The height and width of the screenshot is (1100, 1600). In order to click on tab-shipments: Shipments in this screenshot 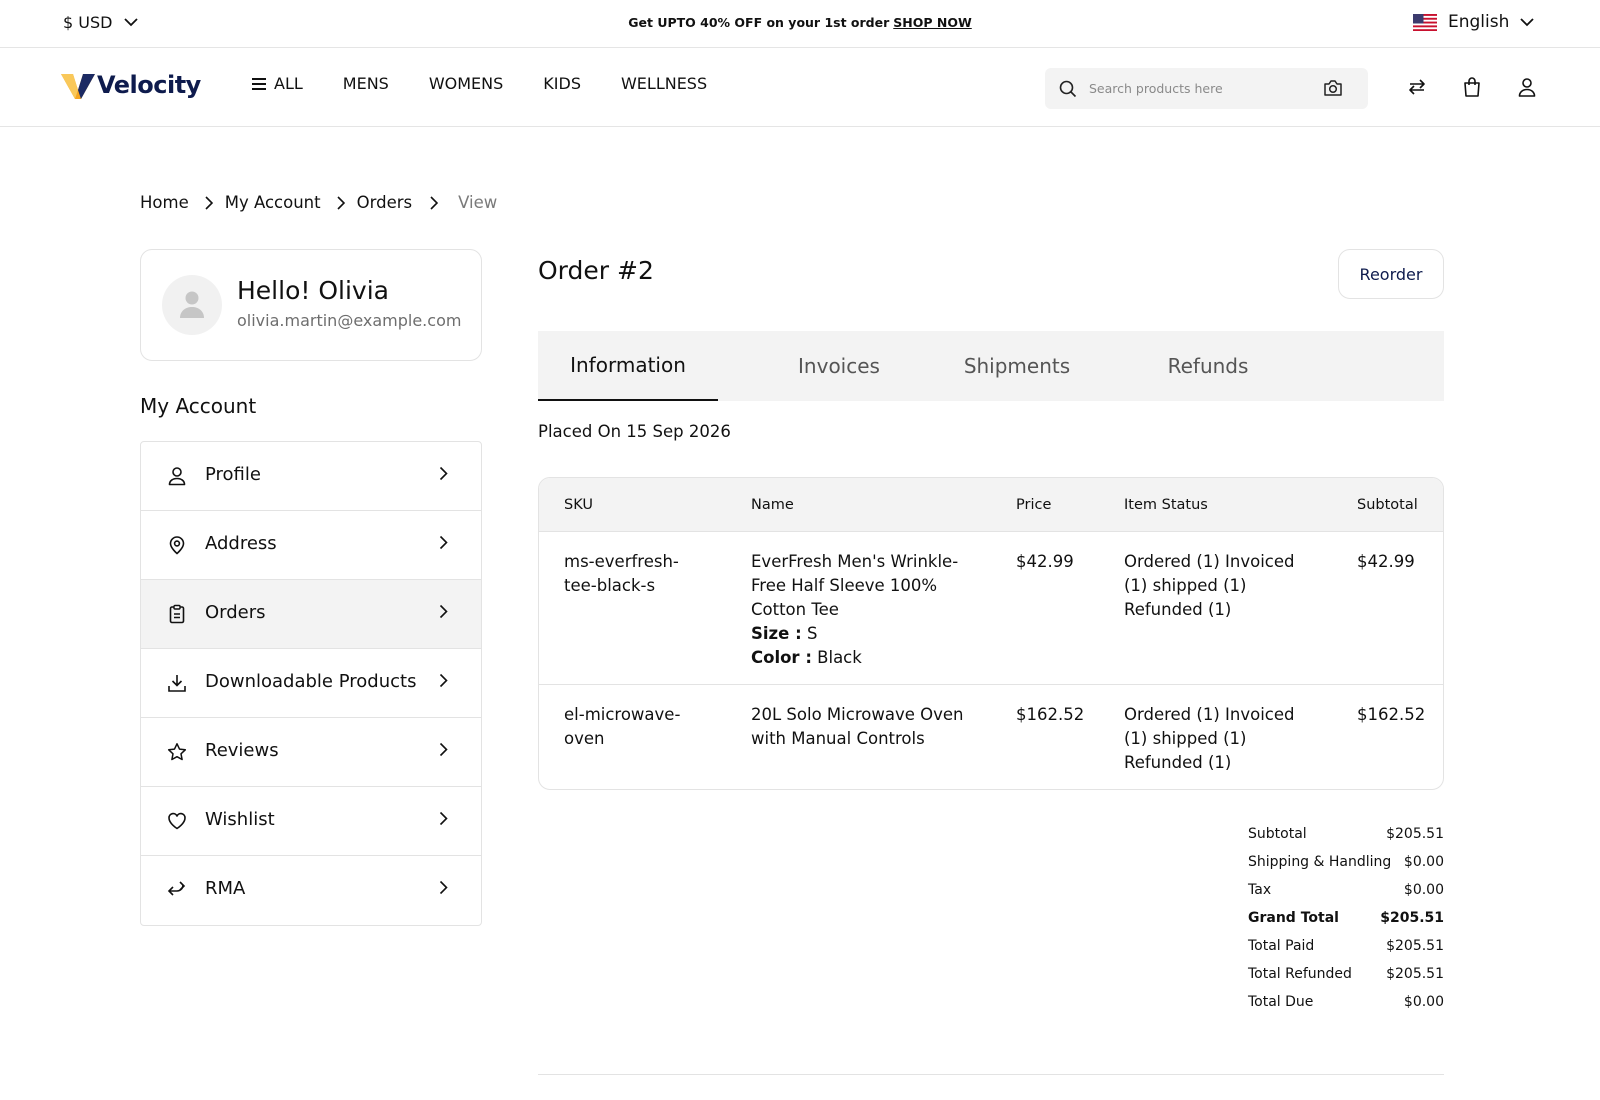, I will do `click(1017, 366)`.